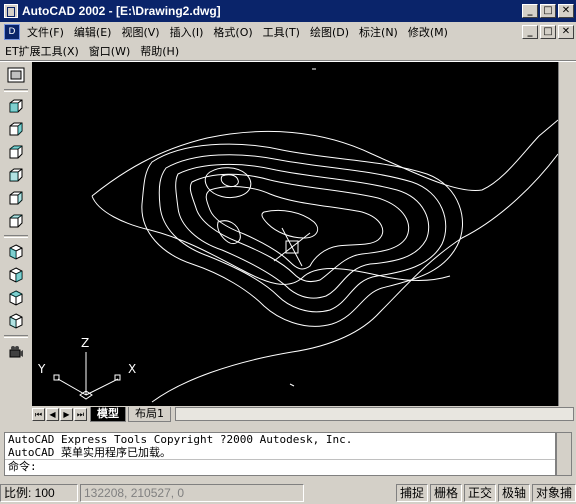 This screenshot has height=504, width=576. I want to click on command-scrollbar, so click(564, 454).